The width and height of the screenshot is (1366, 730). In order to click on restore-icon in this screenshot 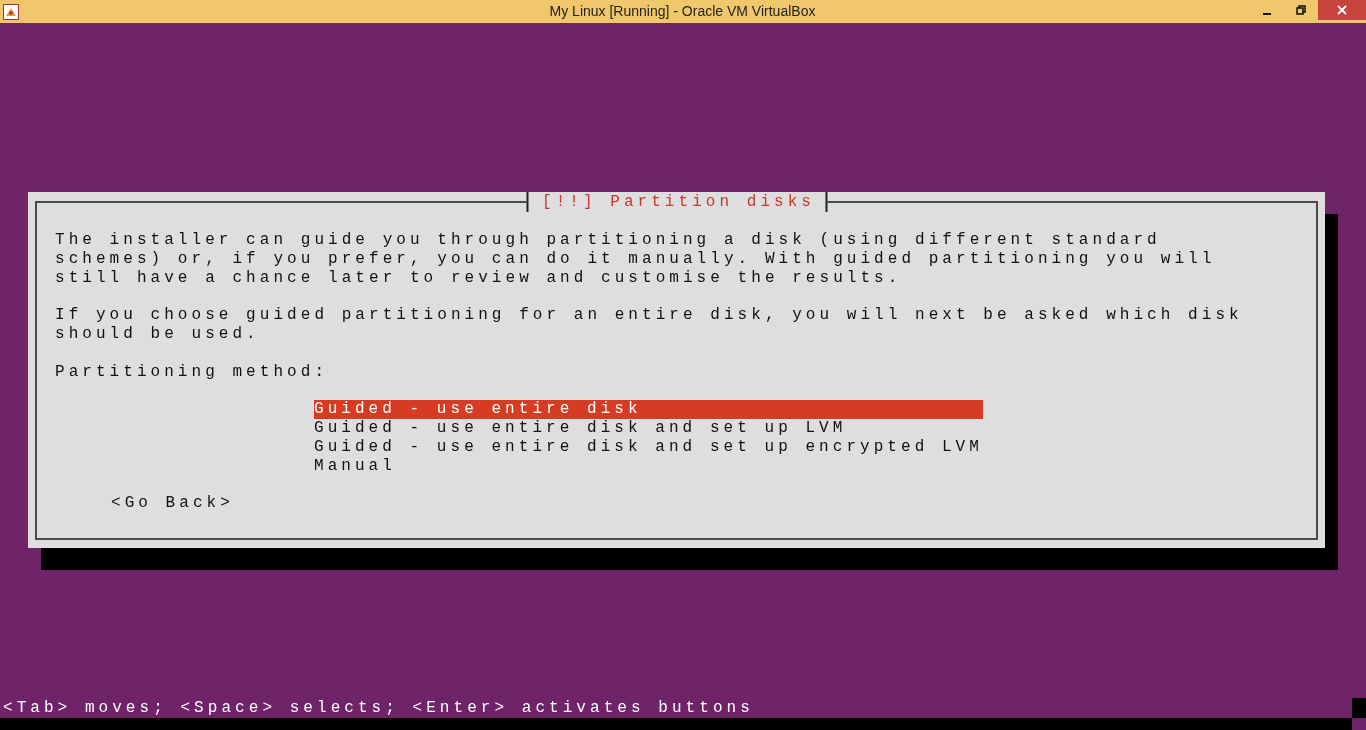, I will do `click(1301, 10)`.